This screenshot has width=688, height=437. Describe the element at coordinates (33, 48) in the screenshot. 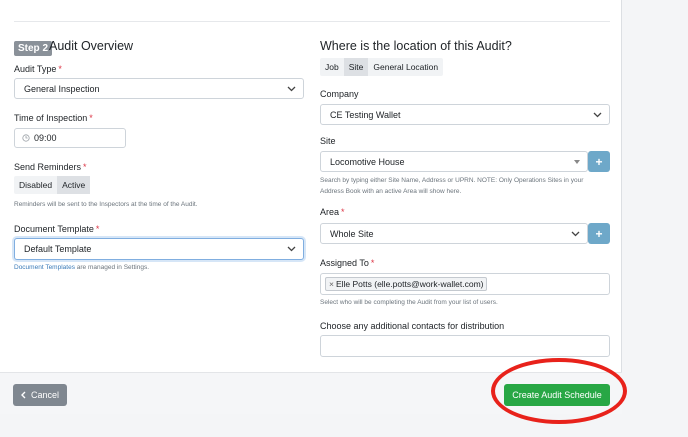

I see `step-badge: Step 2` at that location.